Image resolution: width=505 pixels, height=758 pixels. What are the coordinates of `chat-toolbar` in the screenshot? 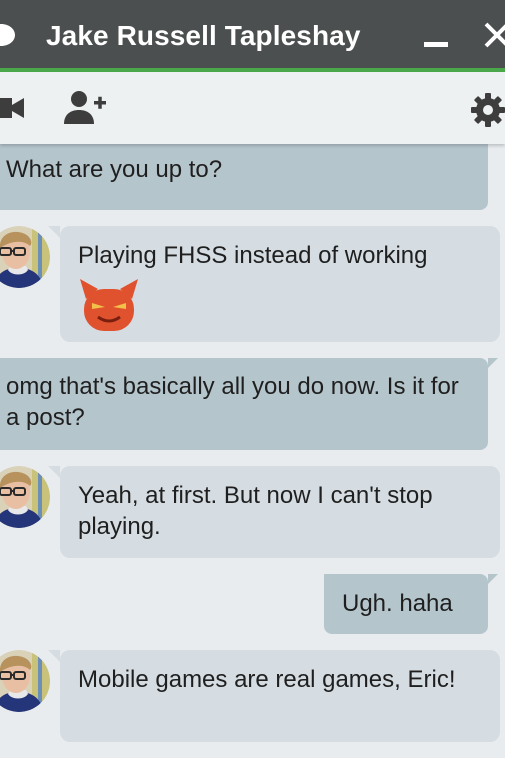 It's located at (252, 108).